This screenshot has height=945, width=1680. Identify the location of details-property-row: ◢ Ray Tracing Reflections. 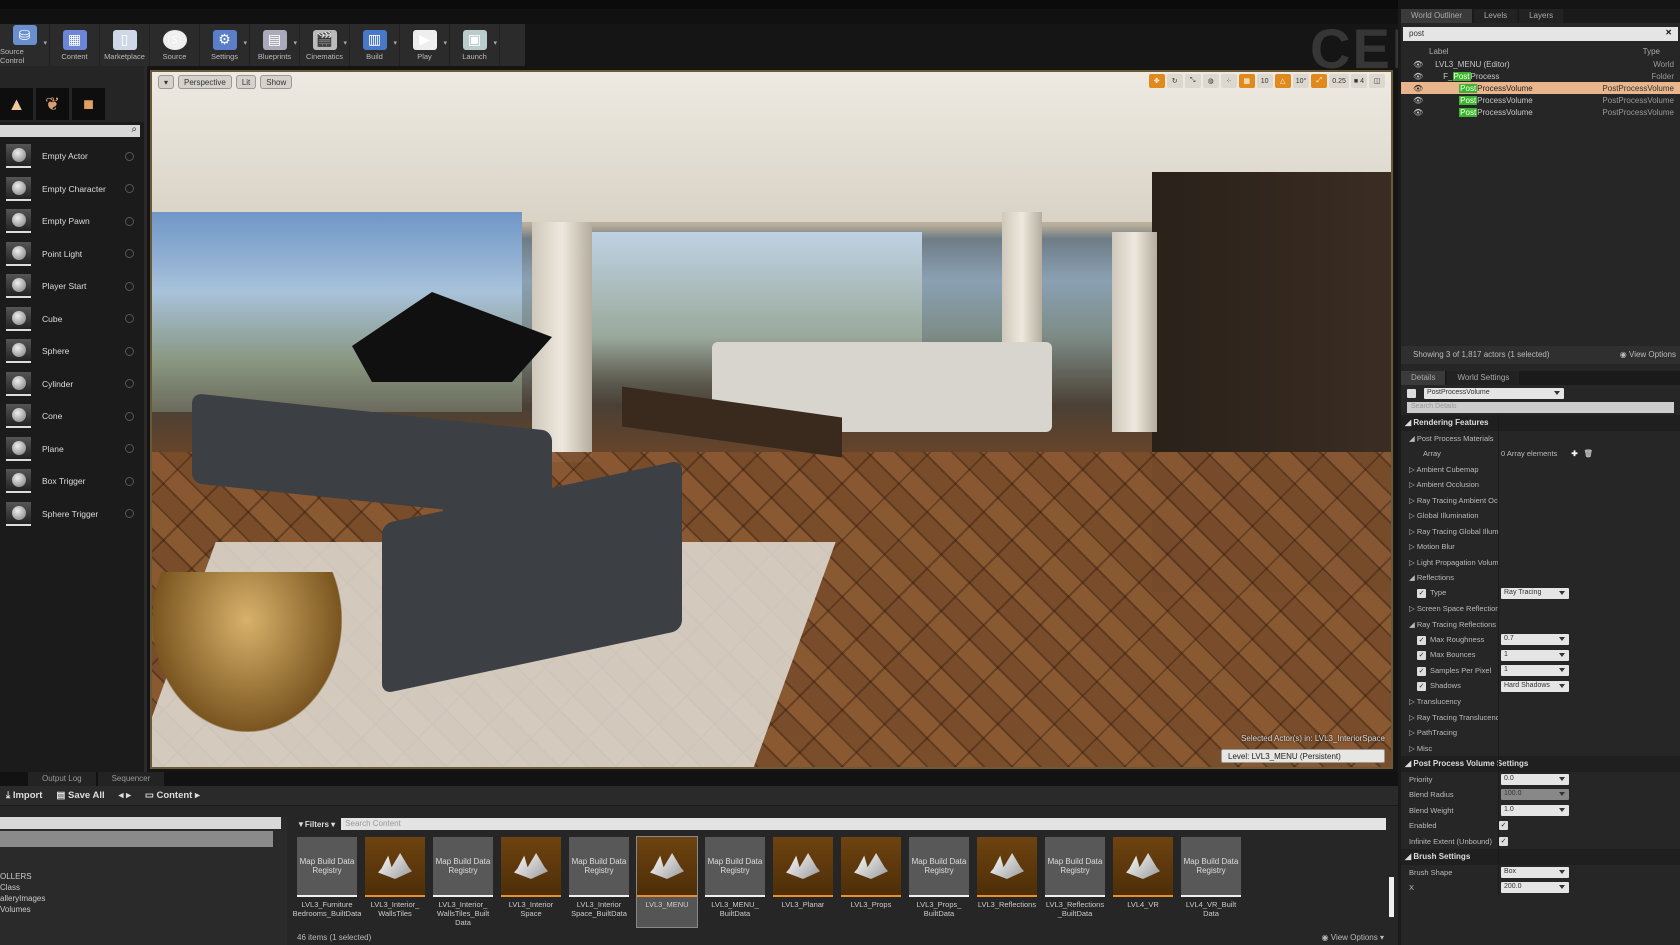
(1540, 625).